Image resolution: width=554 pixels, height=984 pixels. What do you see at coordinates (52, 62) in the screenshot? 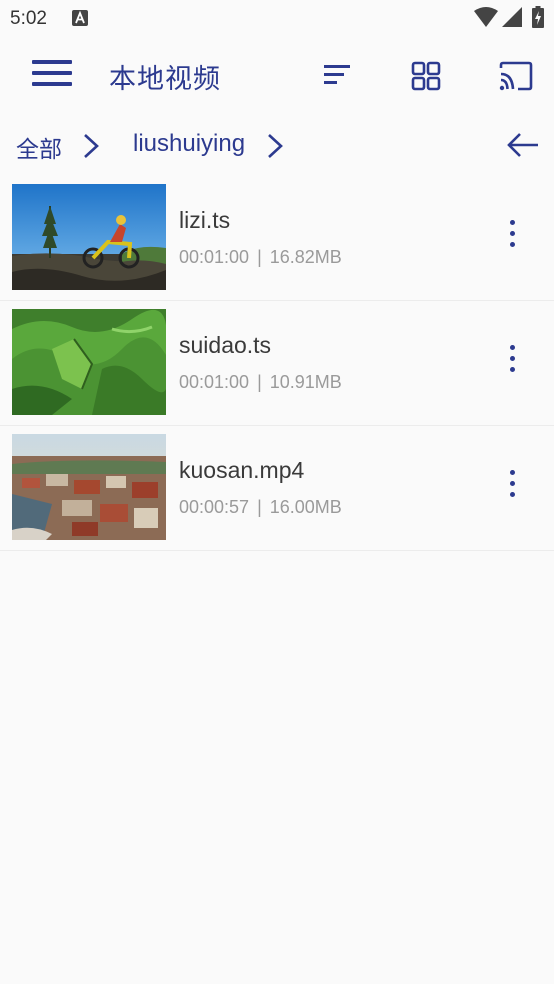
I see `hamburger-menu-icon` at bounding box center [52, 62].